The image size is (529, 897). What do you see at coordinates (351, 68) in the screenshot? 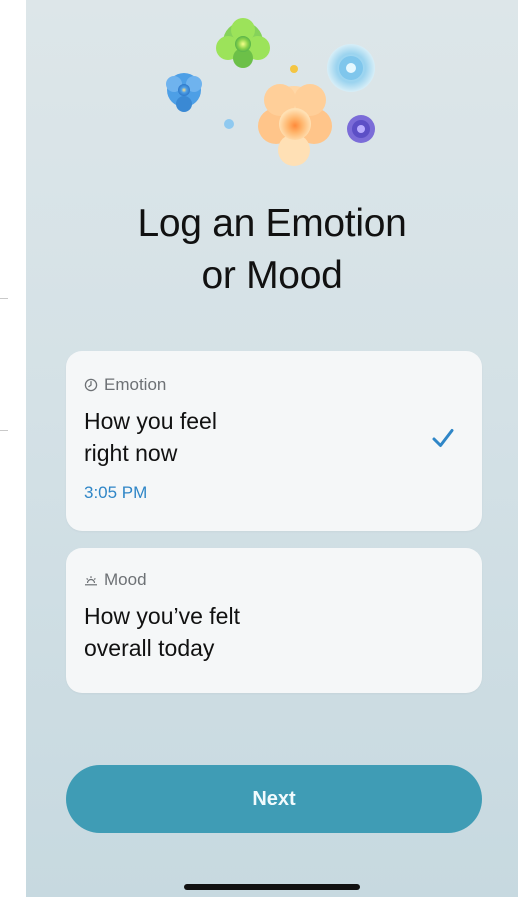
I see `cyan-flower-icon` at bounding box center [351, 68].